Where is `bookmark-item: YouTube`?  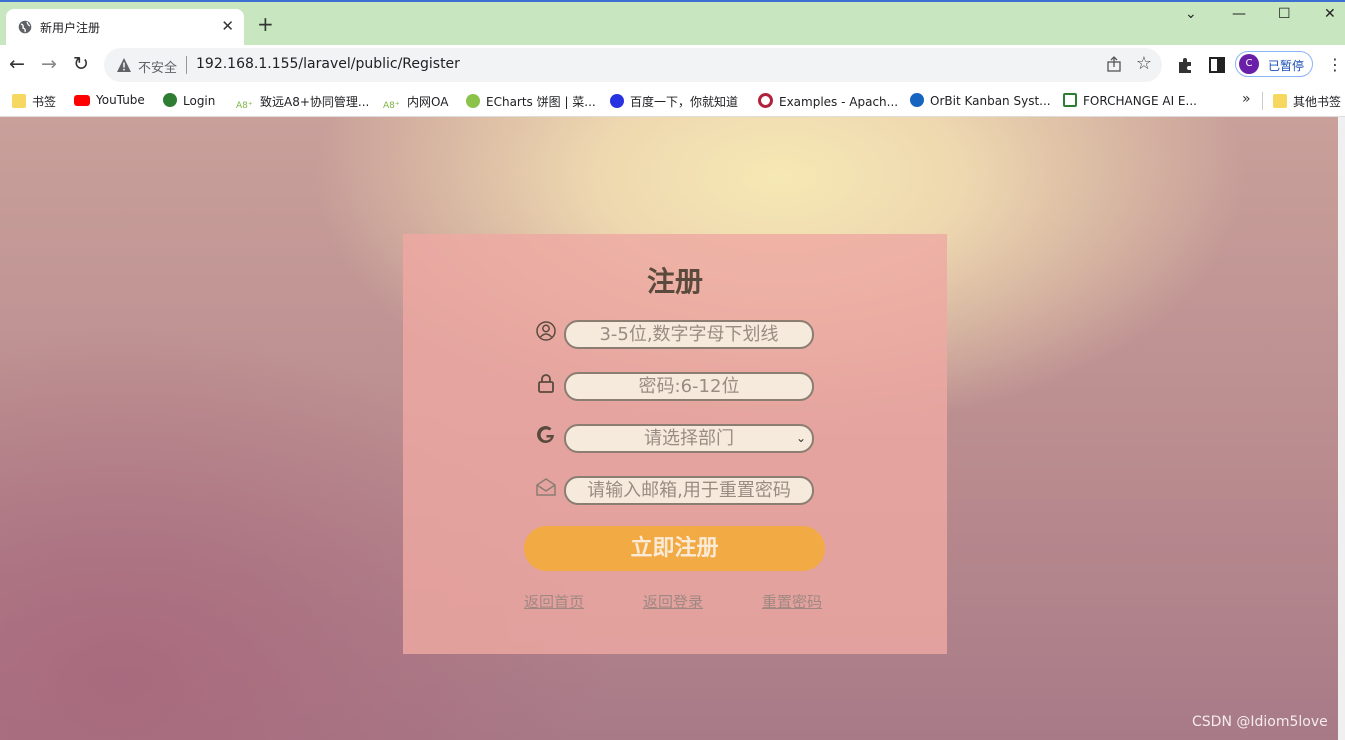 bookmark-item: YouTube is located at coordinates (109, 100).